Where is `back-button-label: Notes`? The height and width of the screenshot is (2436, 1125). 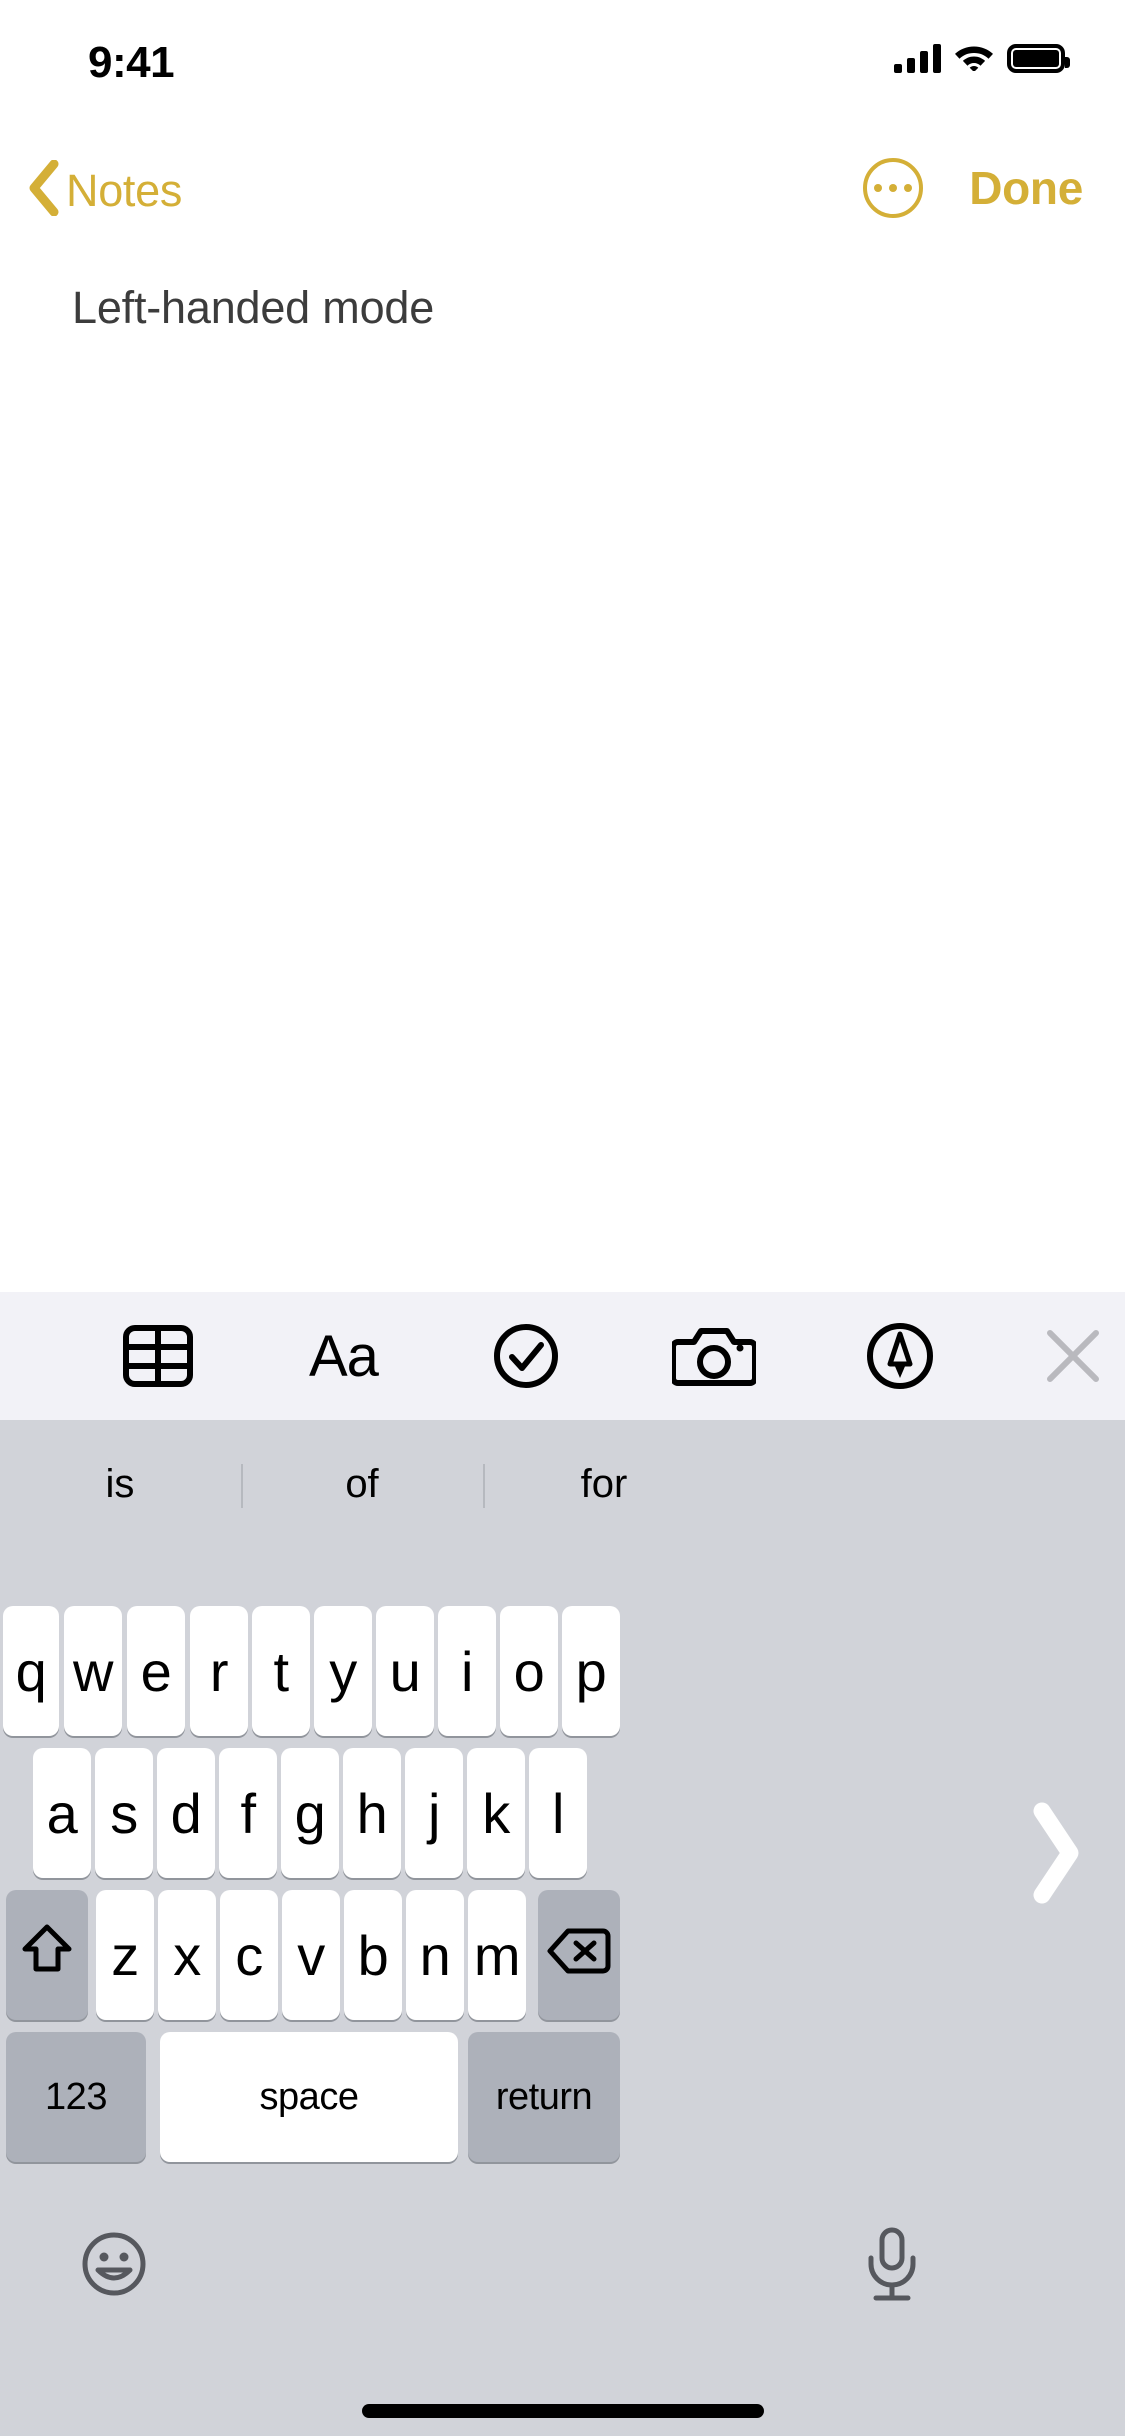 back-button-label: Notes is located at coordinates (124, 190).